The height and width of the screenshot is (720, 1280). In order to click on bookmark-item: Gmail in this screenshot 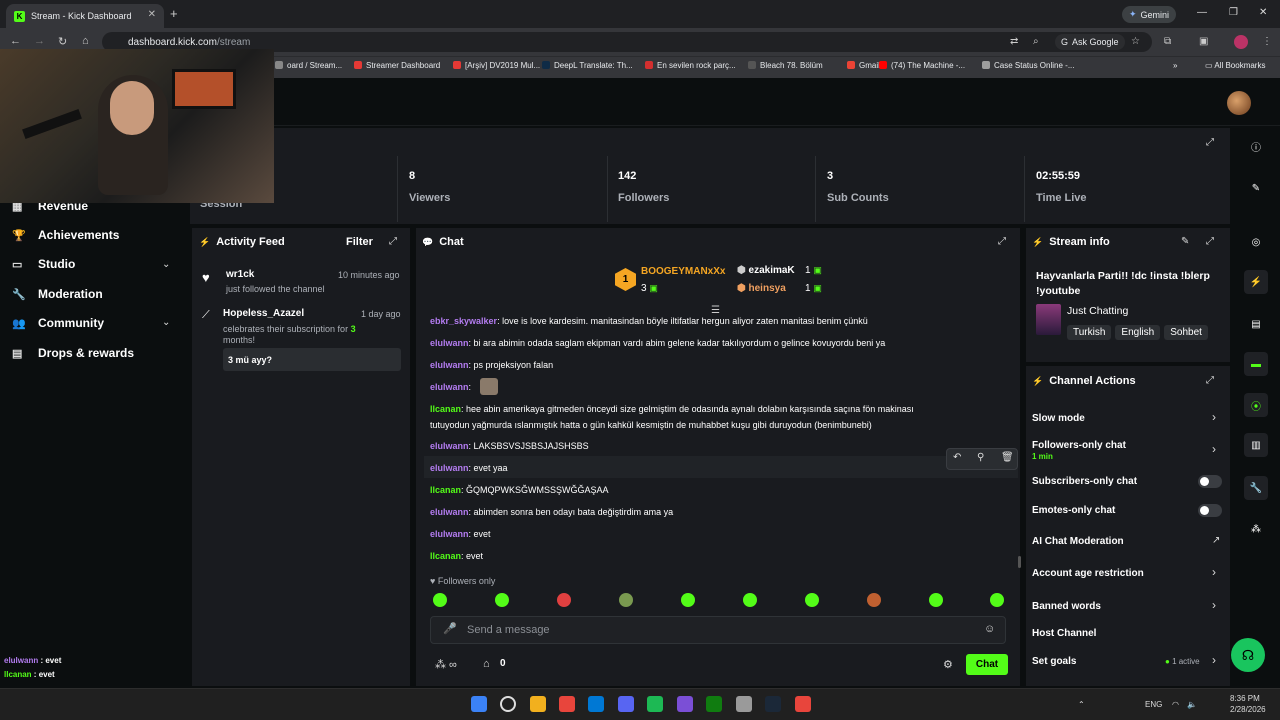, I will do `click(863, 65)`.